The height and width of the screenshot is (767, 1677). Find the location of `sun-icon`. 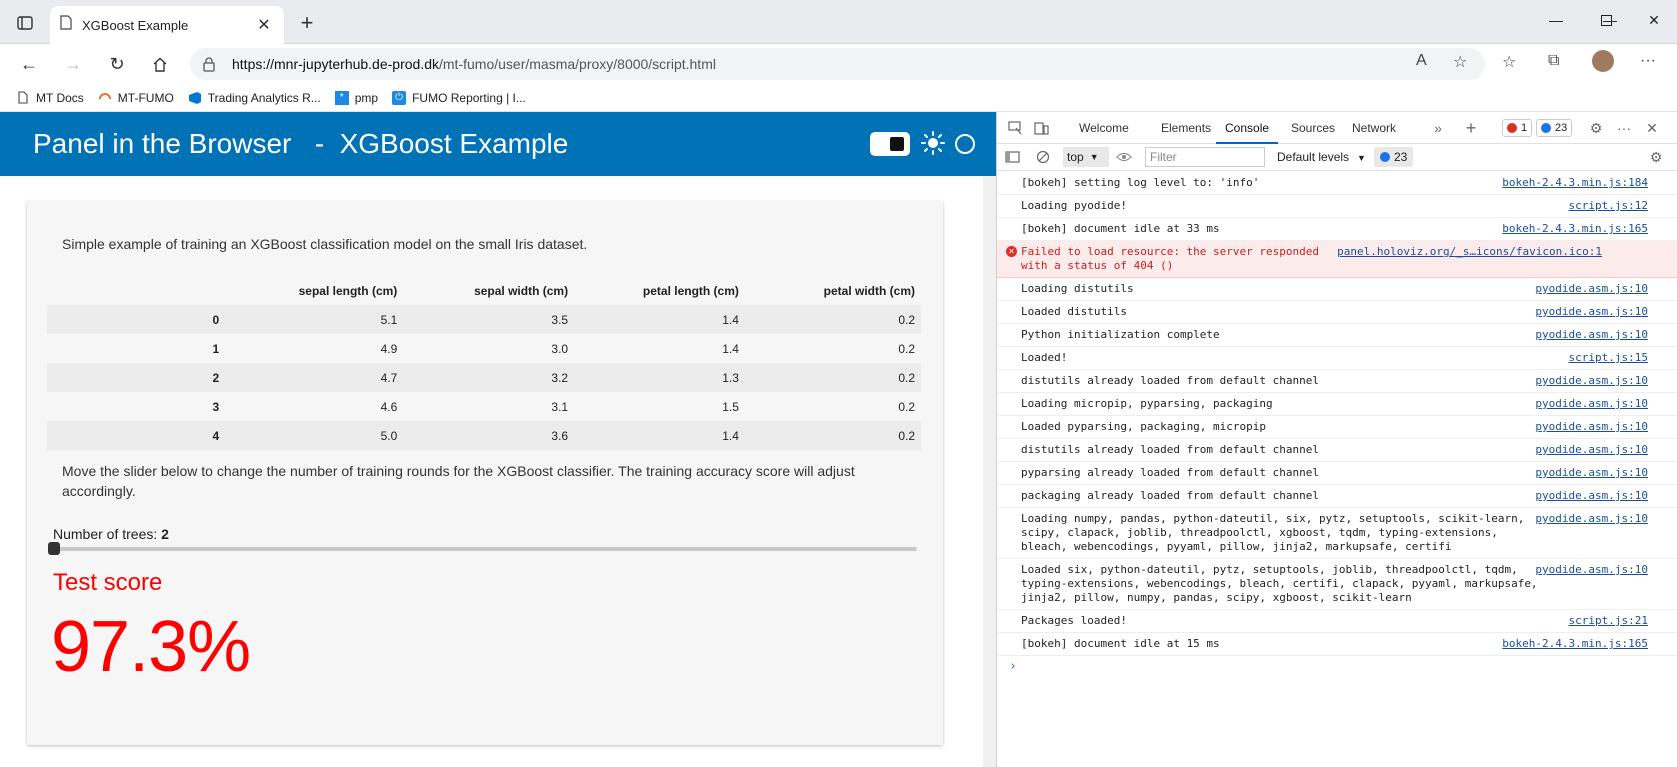

sun-icon is located at coordinates (933, 143).